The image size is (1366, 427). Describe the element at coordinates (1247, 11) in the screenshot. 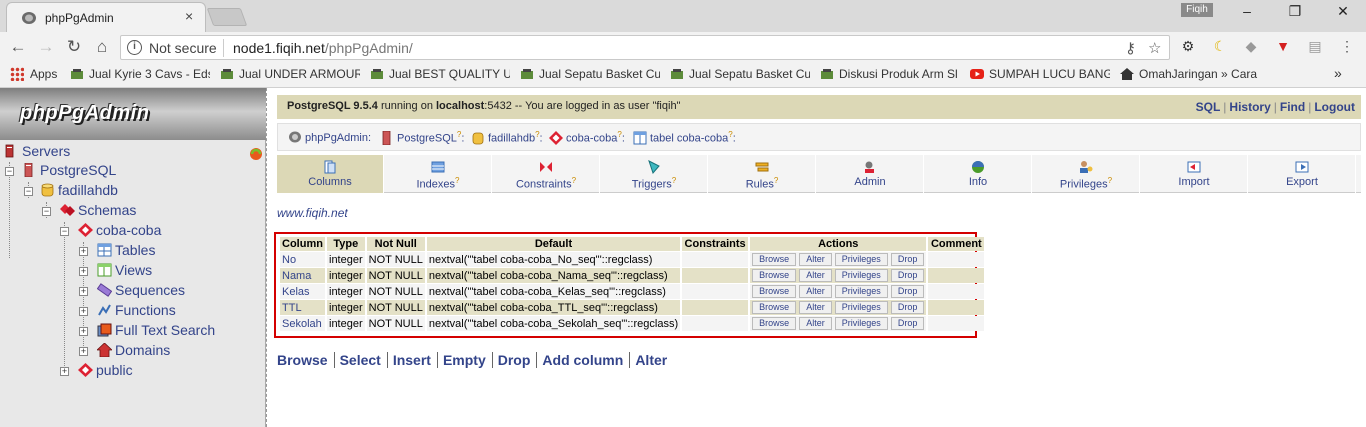

I see `minimize-icon: –` at that location.